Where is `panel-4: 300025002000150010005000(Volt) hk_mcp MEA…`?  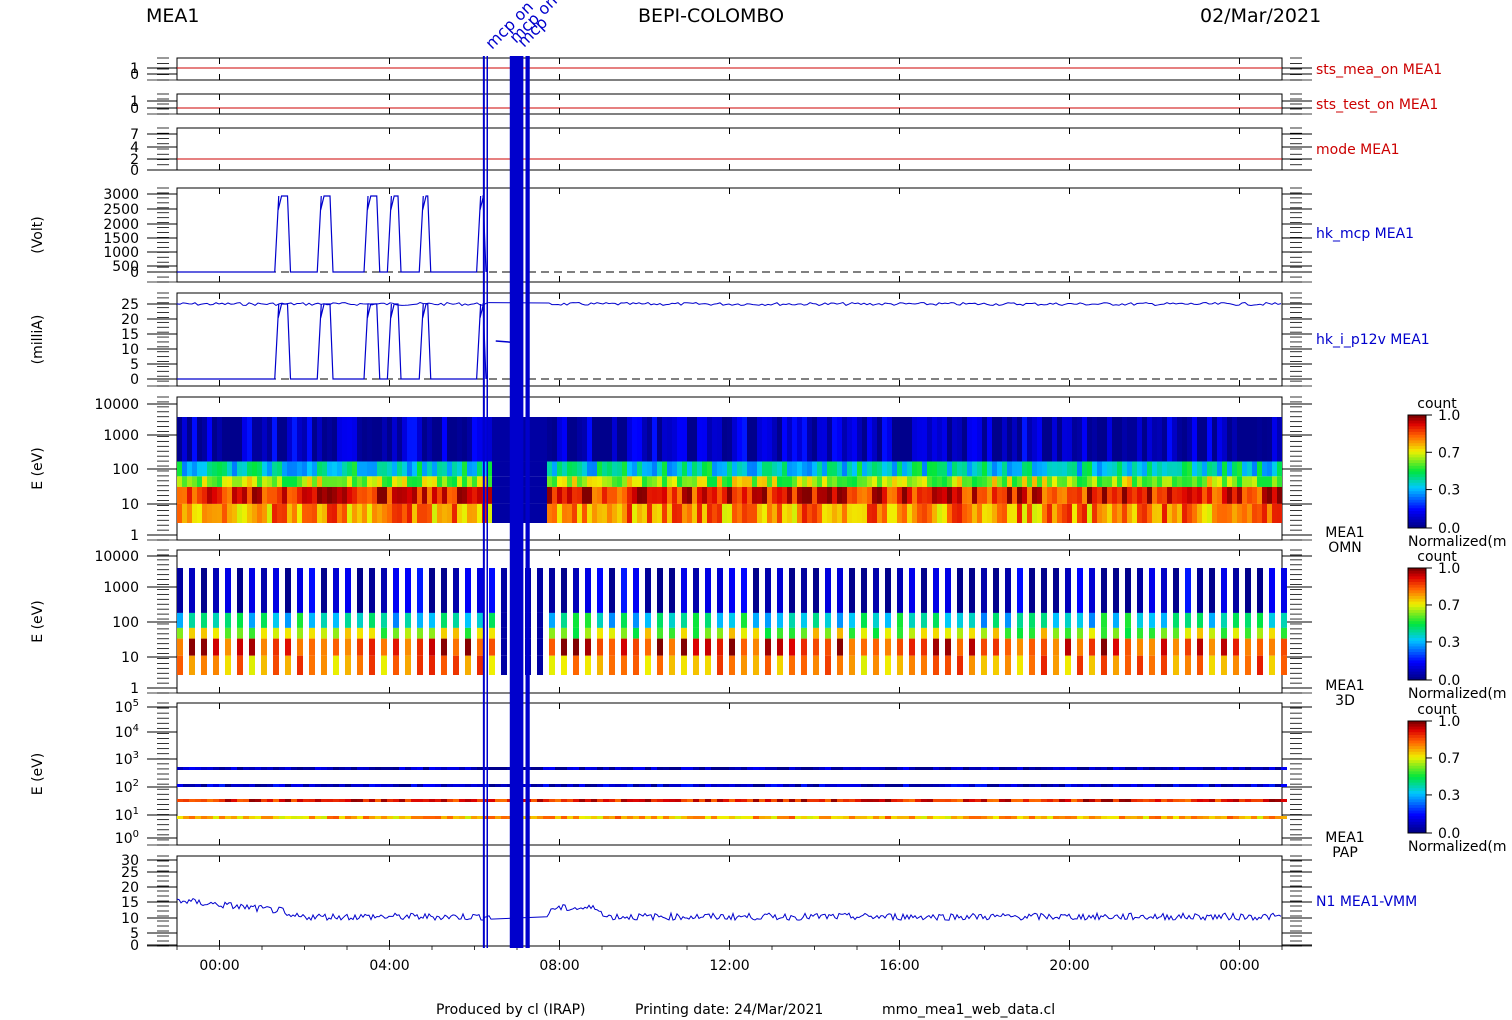 panel-4: 300025002000150010005000(Volt) hk_mcp MEA… is located at coordinates (722, 235).